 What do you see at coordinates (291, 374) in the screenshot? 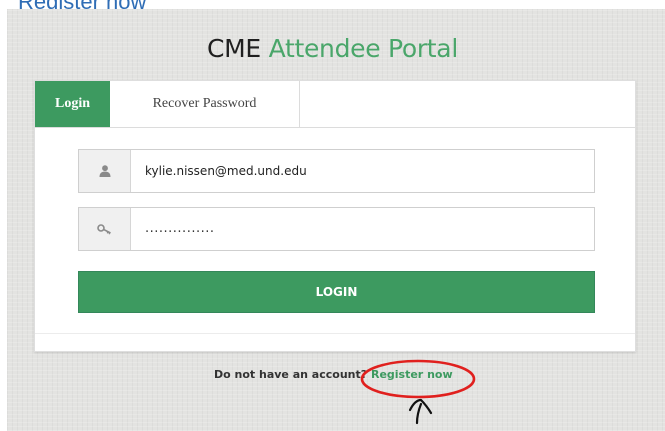
I see `register-prompt-text: Do not have an account?` at bounding box center [291, 374].